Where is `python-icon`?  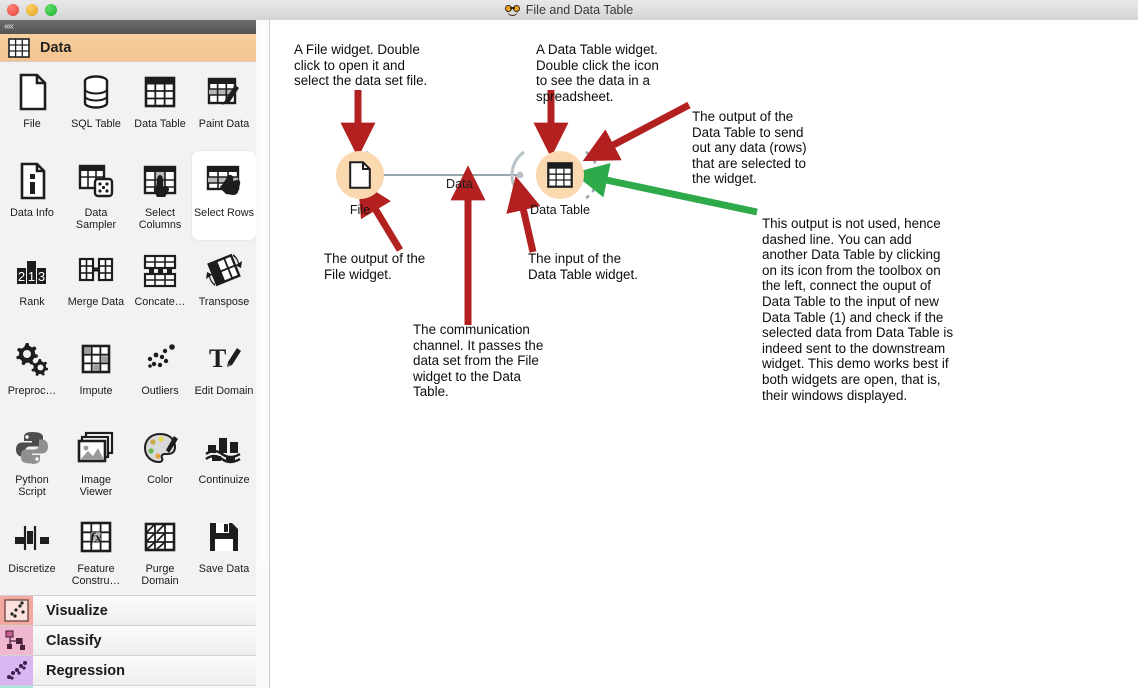 python-icon is located at coordinates (32, 448).